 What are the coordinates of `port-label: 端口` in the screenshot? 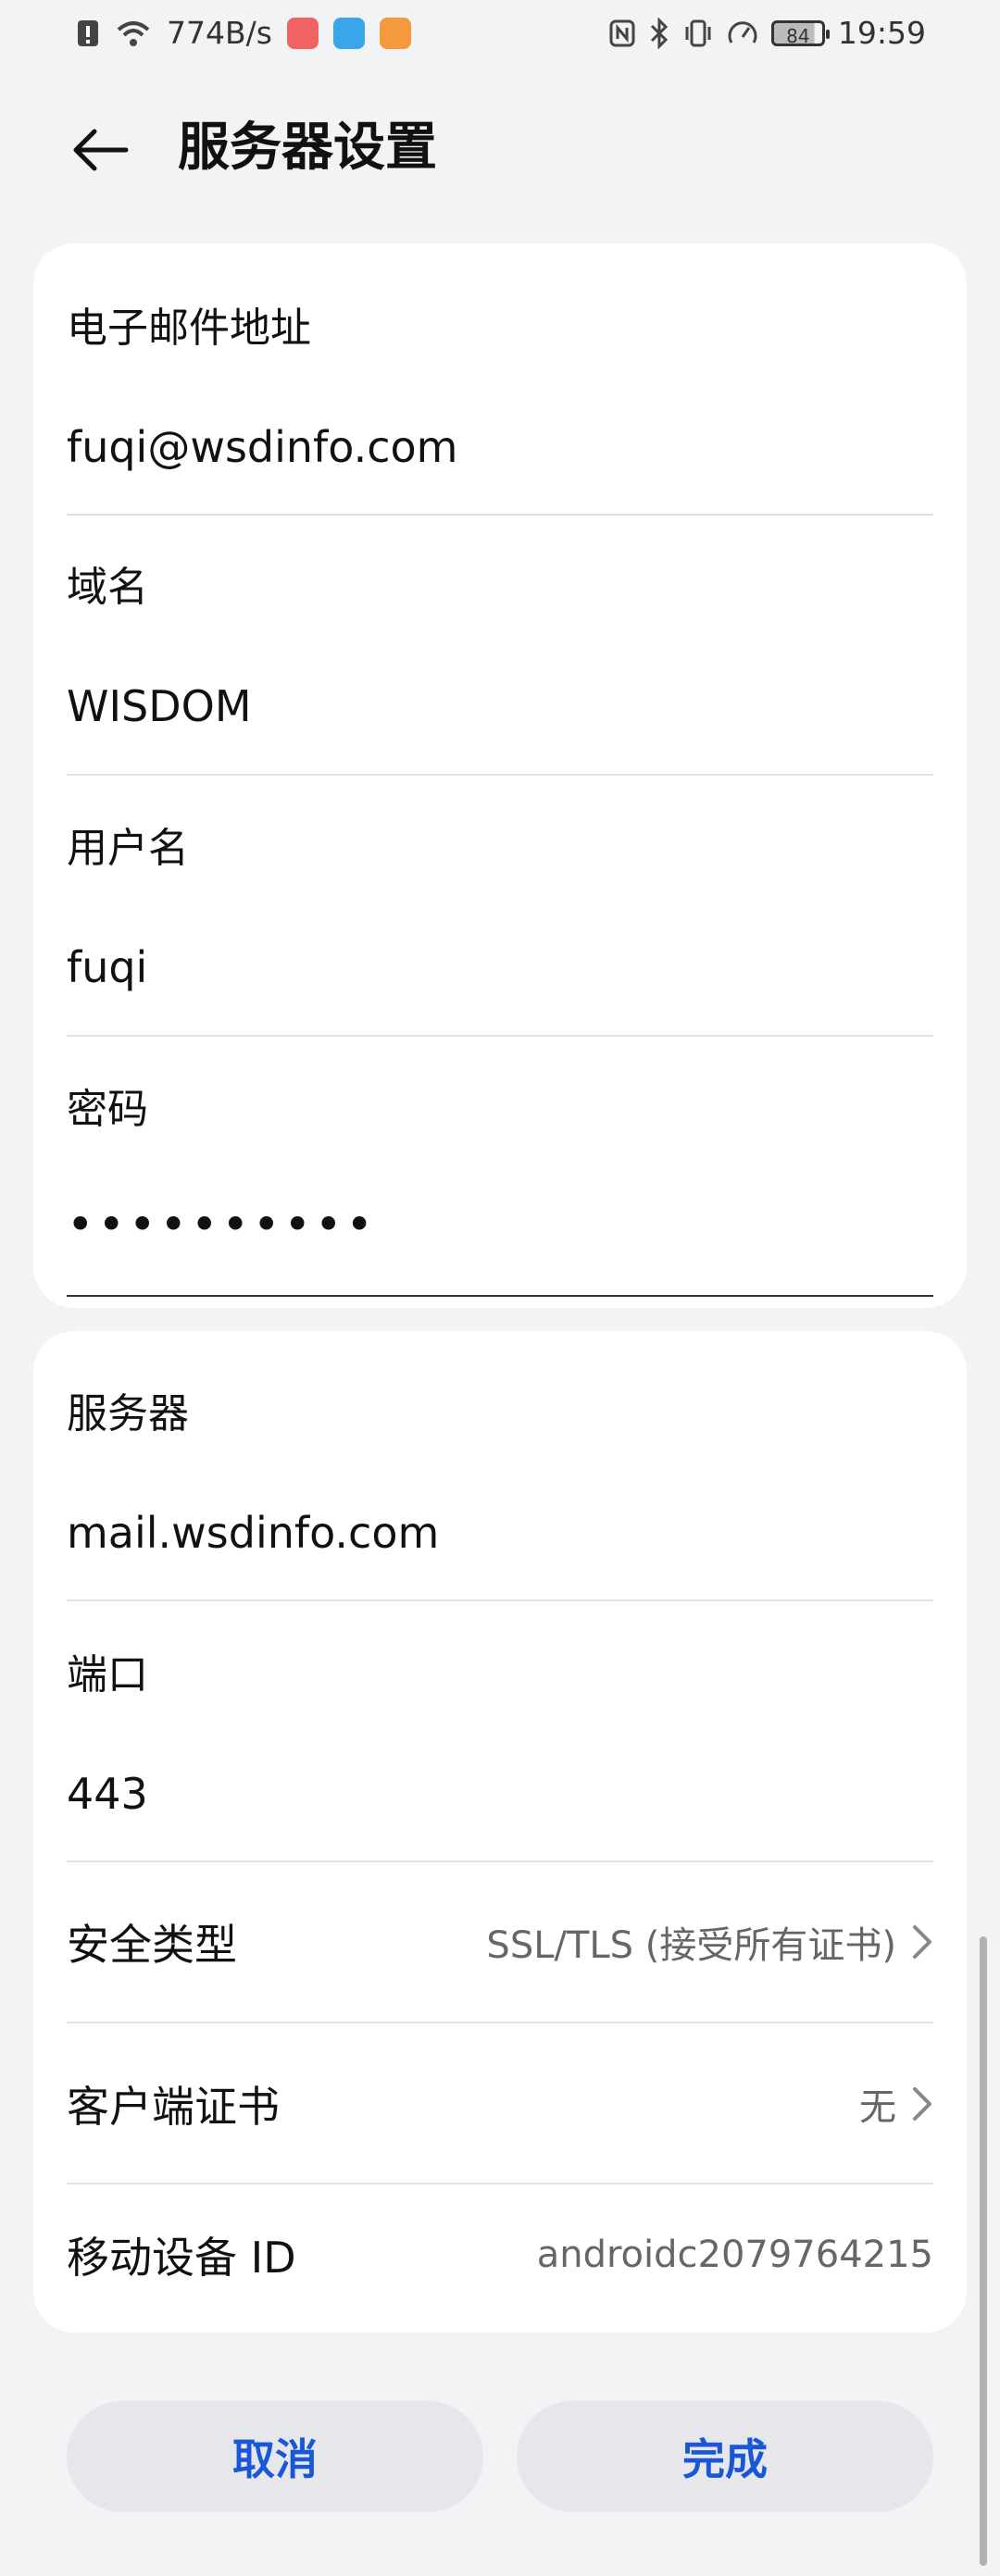 It's located at (108, 1675).